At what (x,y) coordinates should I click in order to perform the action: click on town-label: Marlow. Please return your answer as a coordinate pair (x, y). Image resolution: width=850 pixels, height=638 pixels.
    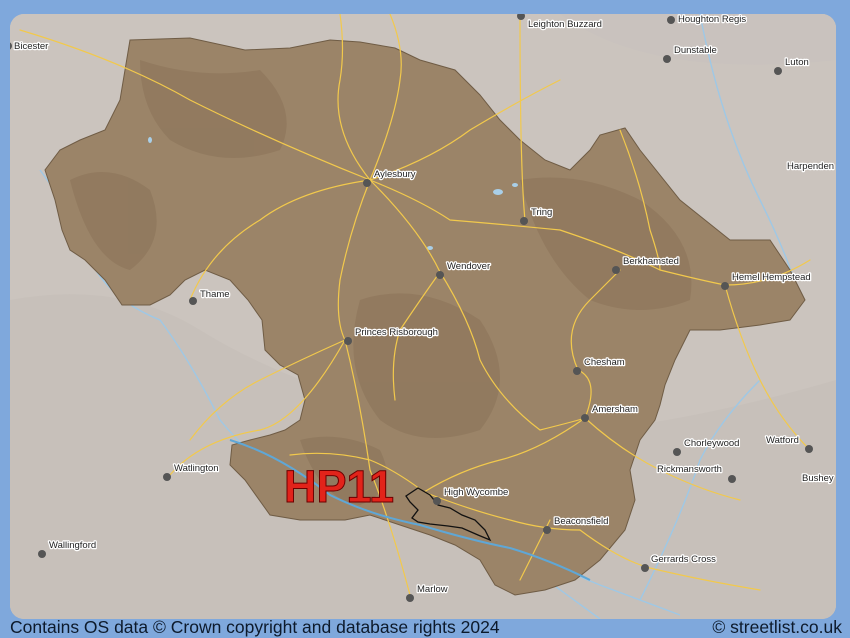
    Looking at the image, I should click on (432, 589).